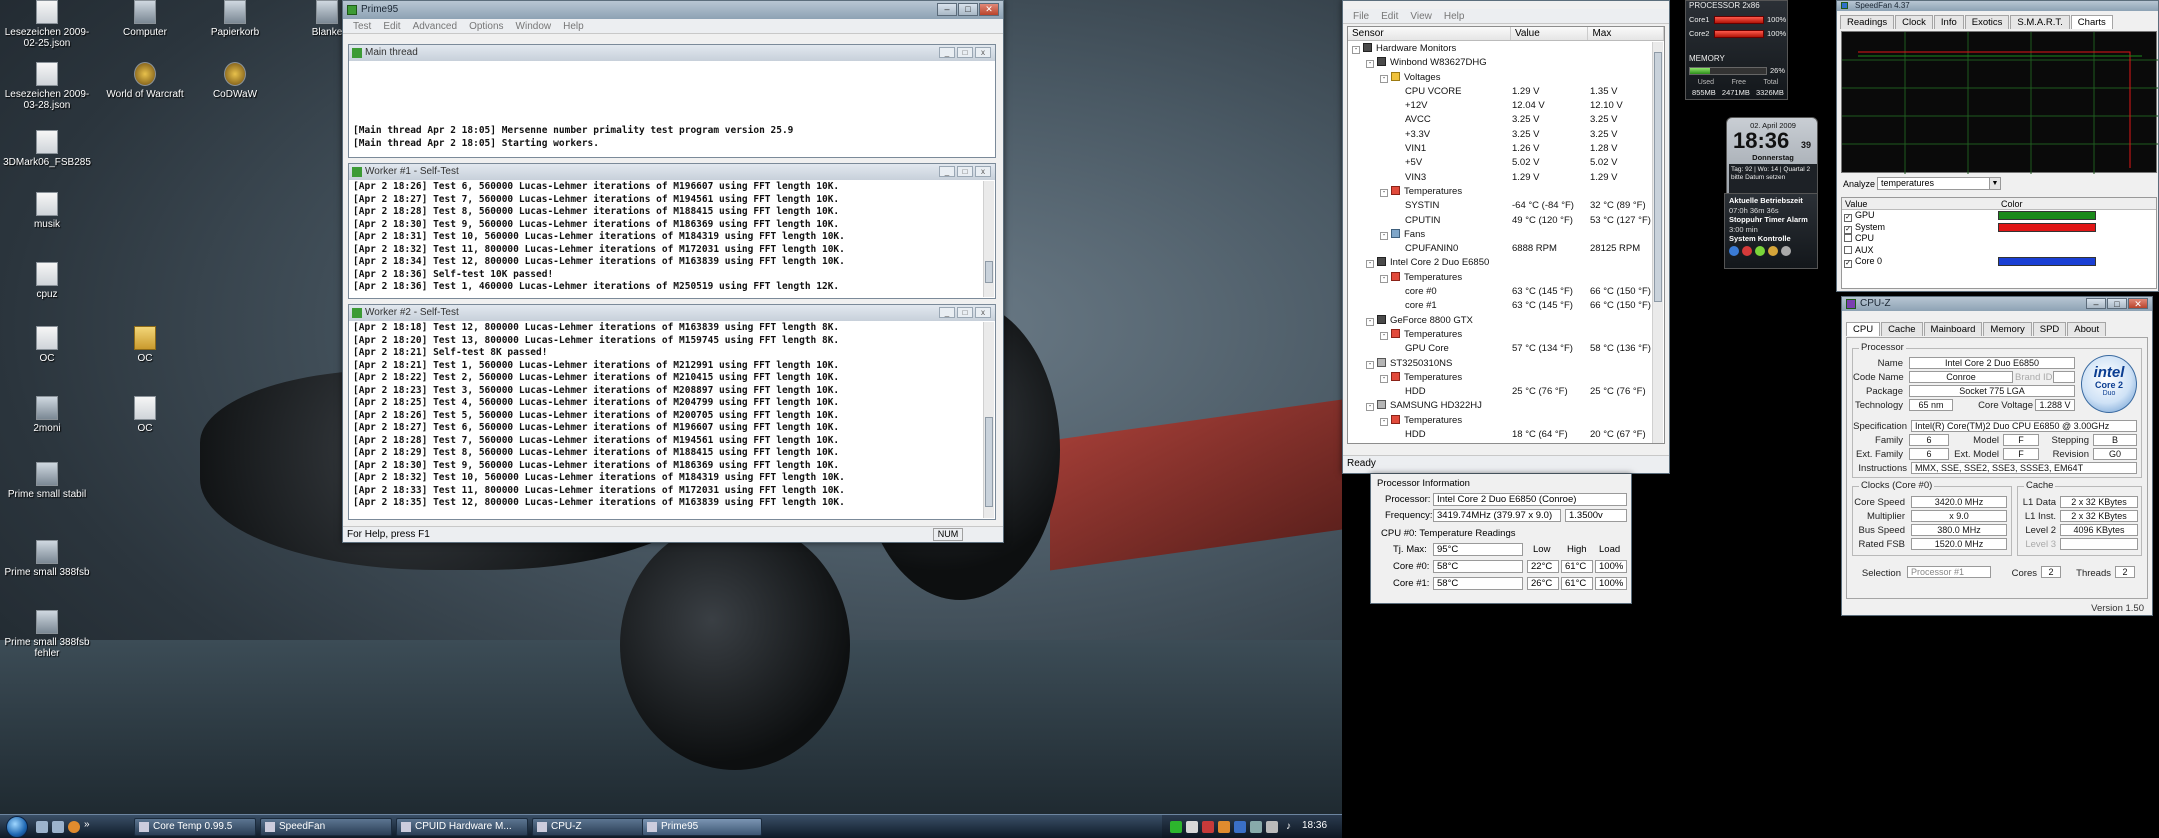 The width and height of the screenshot is (2159, 838). I want to click on sensor-list-item: ✓ System, so click(1999, 228).